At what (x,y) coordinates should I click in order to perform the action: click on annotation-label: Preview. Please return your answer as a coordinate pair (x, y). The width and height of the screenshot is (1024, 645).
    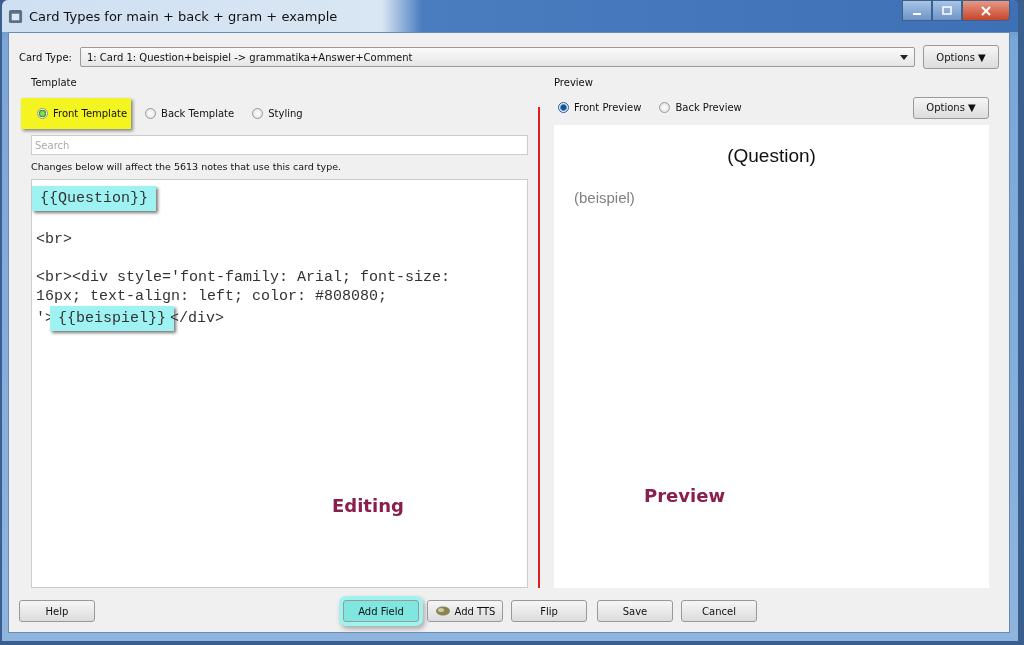
    Looking at the image, I should click on (685, 495).